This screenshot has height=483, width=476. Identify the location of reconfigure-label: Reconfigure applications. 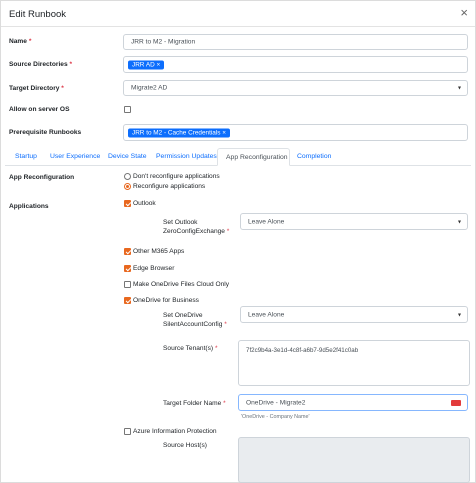
(169, 186).